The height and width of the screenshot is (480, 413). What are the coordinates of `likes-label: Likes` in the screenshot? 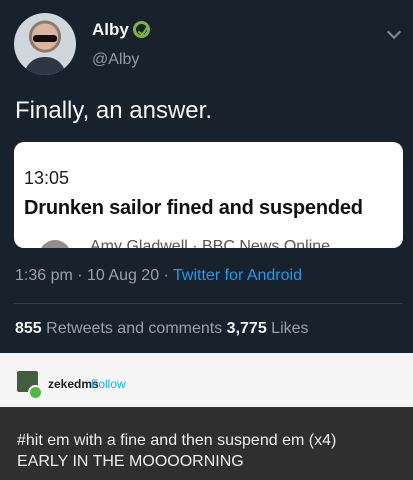 It's located at (287, 328).